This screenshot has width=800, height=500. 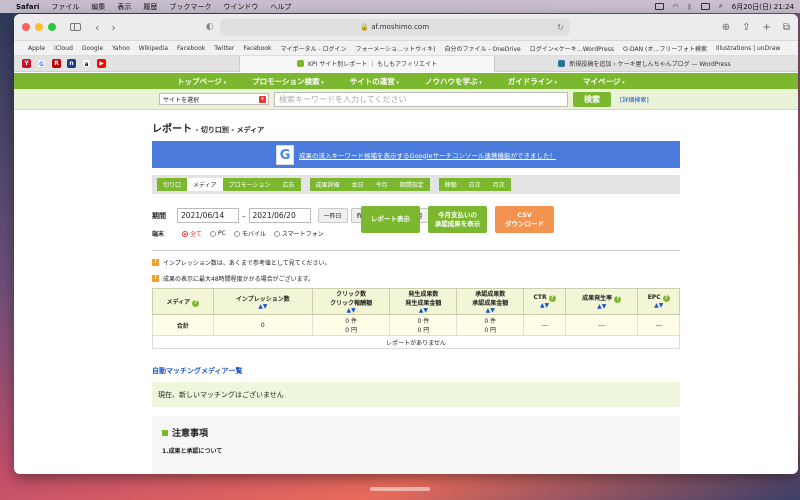 I want to click on action-button: 今月支払いの 承認成果を表示, so click(x=457, y=219).